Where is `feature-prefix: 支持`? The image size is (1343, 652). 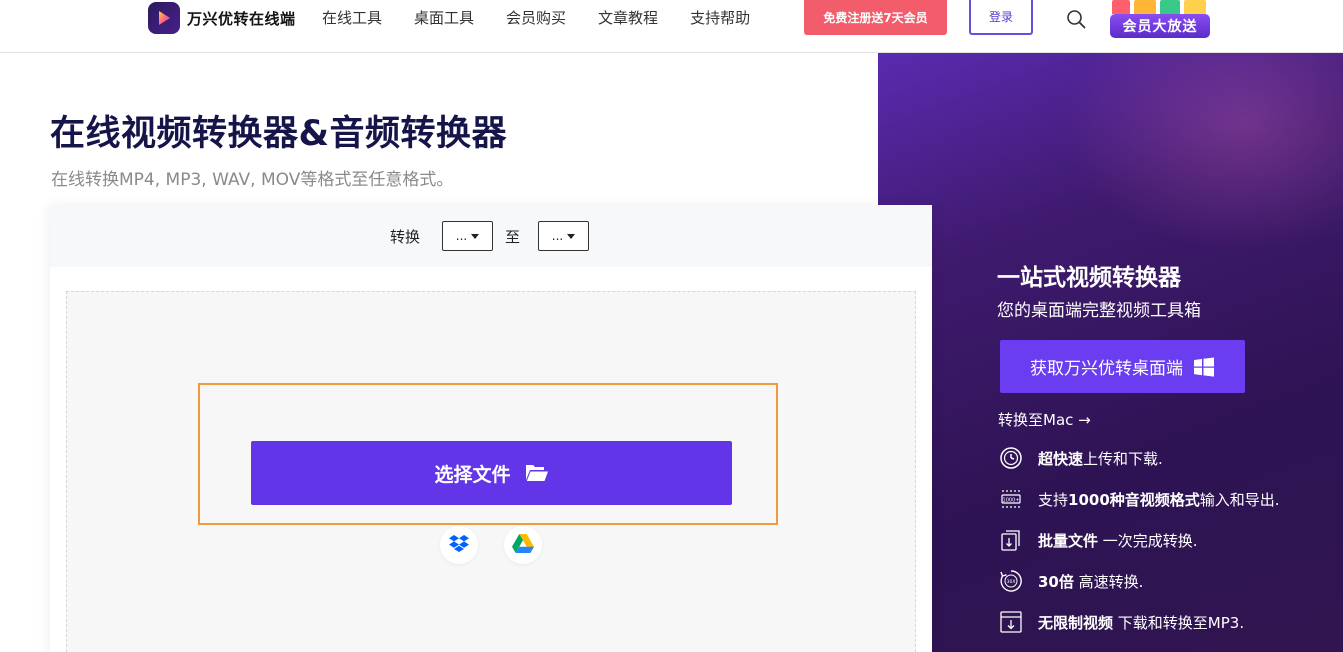 feature-prefix: 支持 is located at coordinates (1053, 499).